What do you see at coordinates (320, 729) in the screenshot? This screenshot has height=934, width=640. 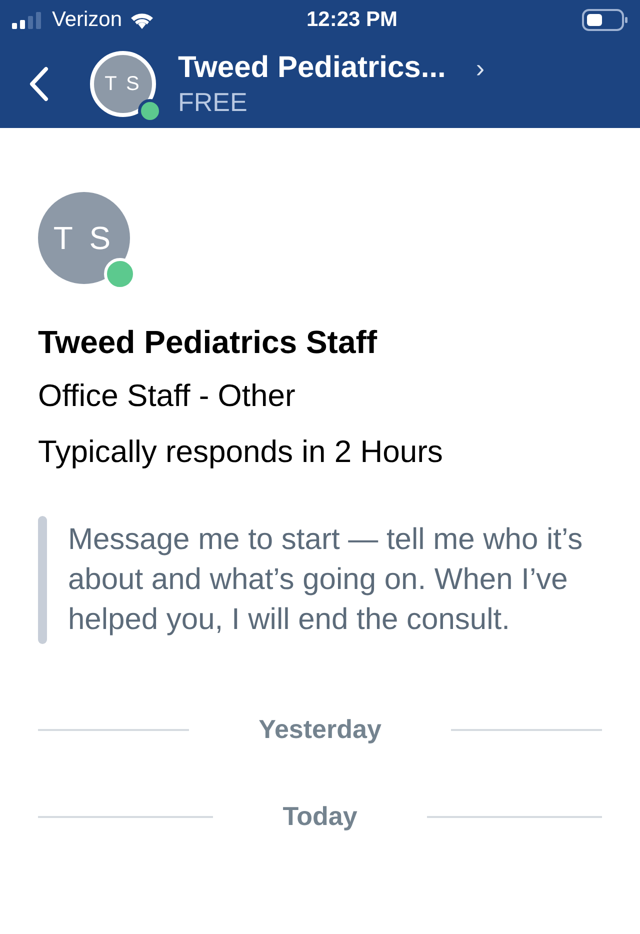 I see `day-separator: Yesterday` at bounding box center [320, 729].